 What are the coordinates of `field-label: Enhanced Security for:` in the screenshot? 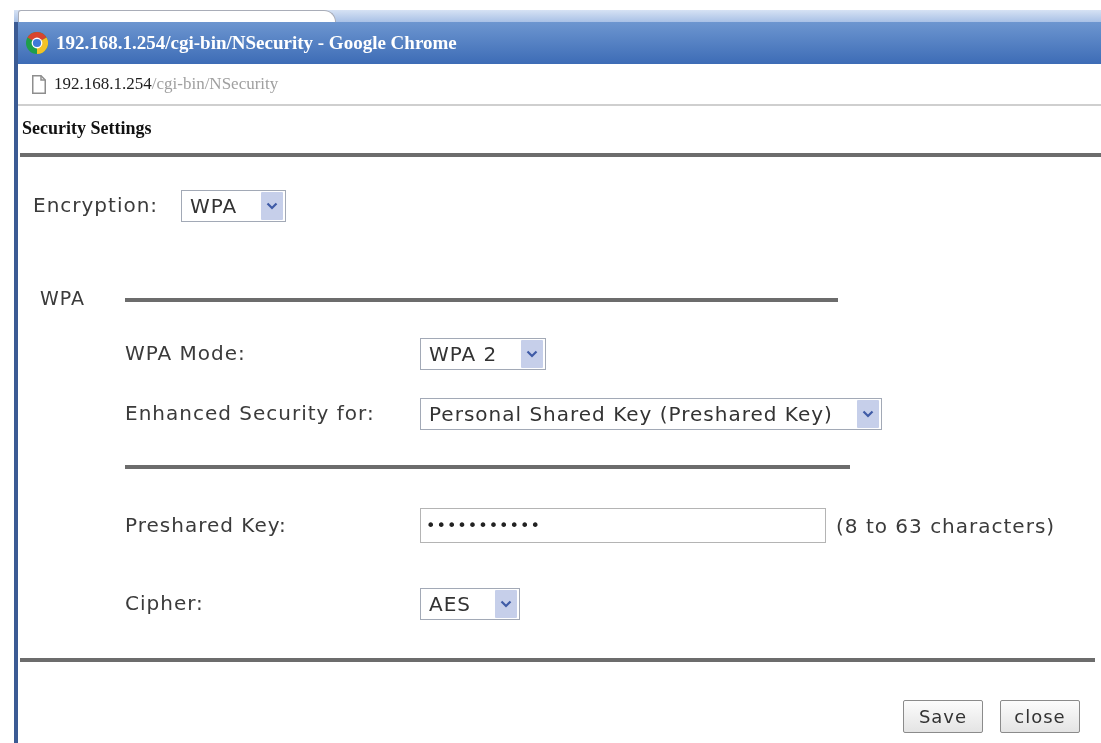 It's located at (250, 413).